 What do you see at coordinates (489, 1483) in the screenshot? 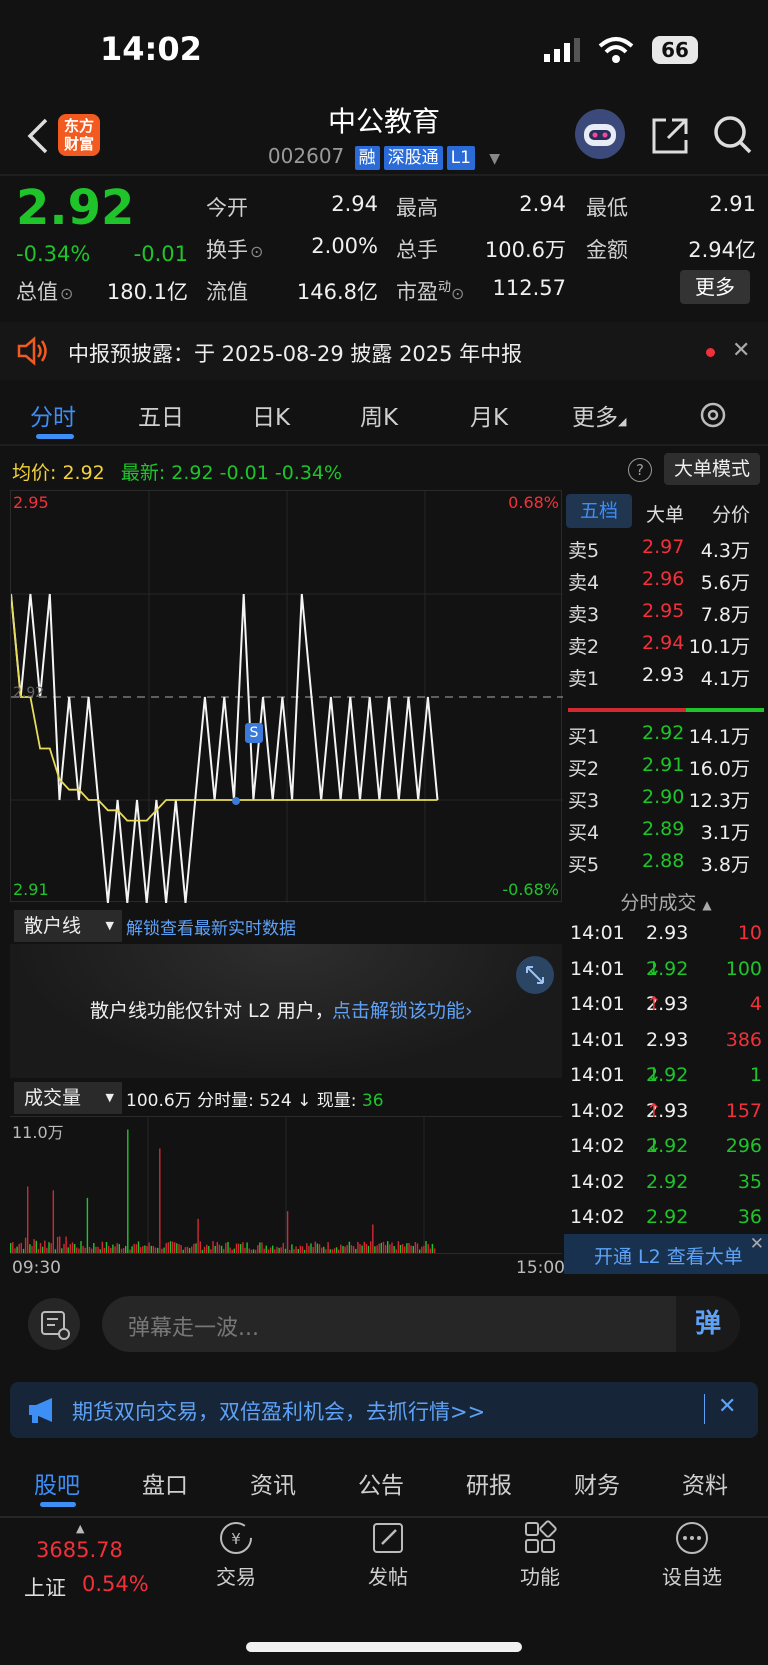
I see `tab-research: 研报` at bounding box center [489, 1483].